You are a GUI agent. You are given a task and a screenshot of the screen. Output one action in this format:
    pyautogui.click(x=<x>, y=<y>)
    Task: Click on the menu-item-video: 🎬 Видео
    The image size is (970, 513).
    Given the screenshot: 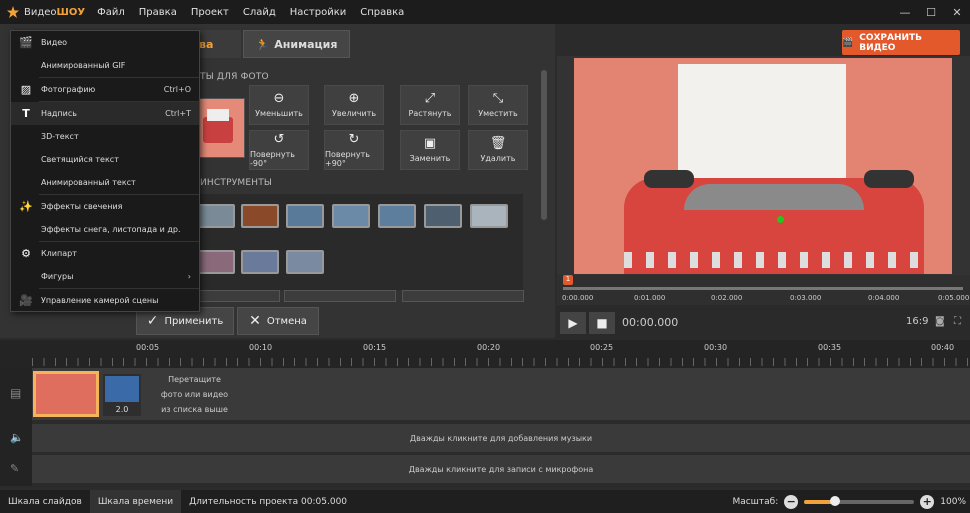 What is the action you would take?
    pyautogui.click(x=105, y=42)
    